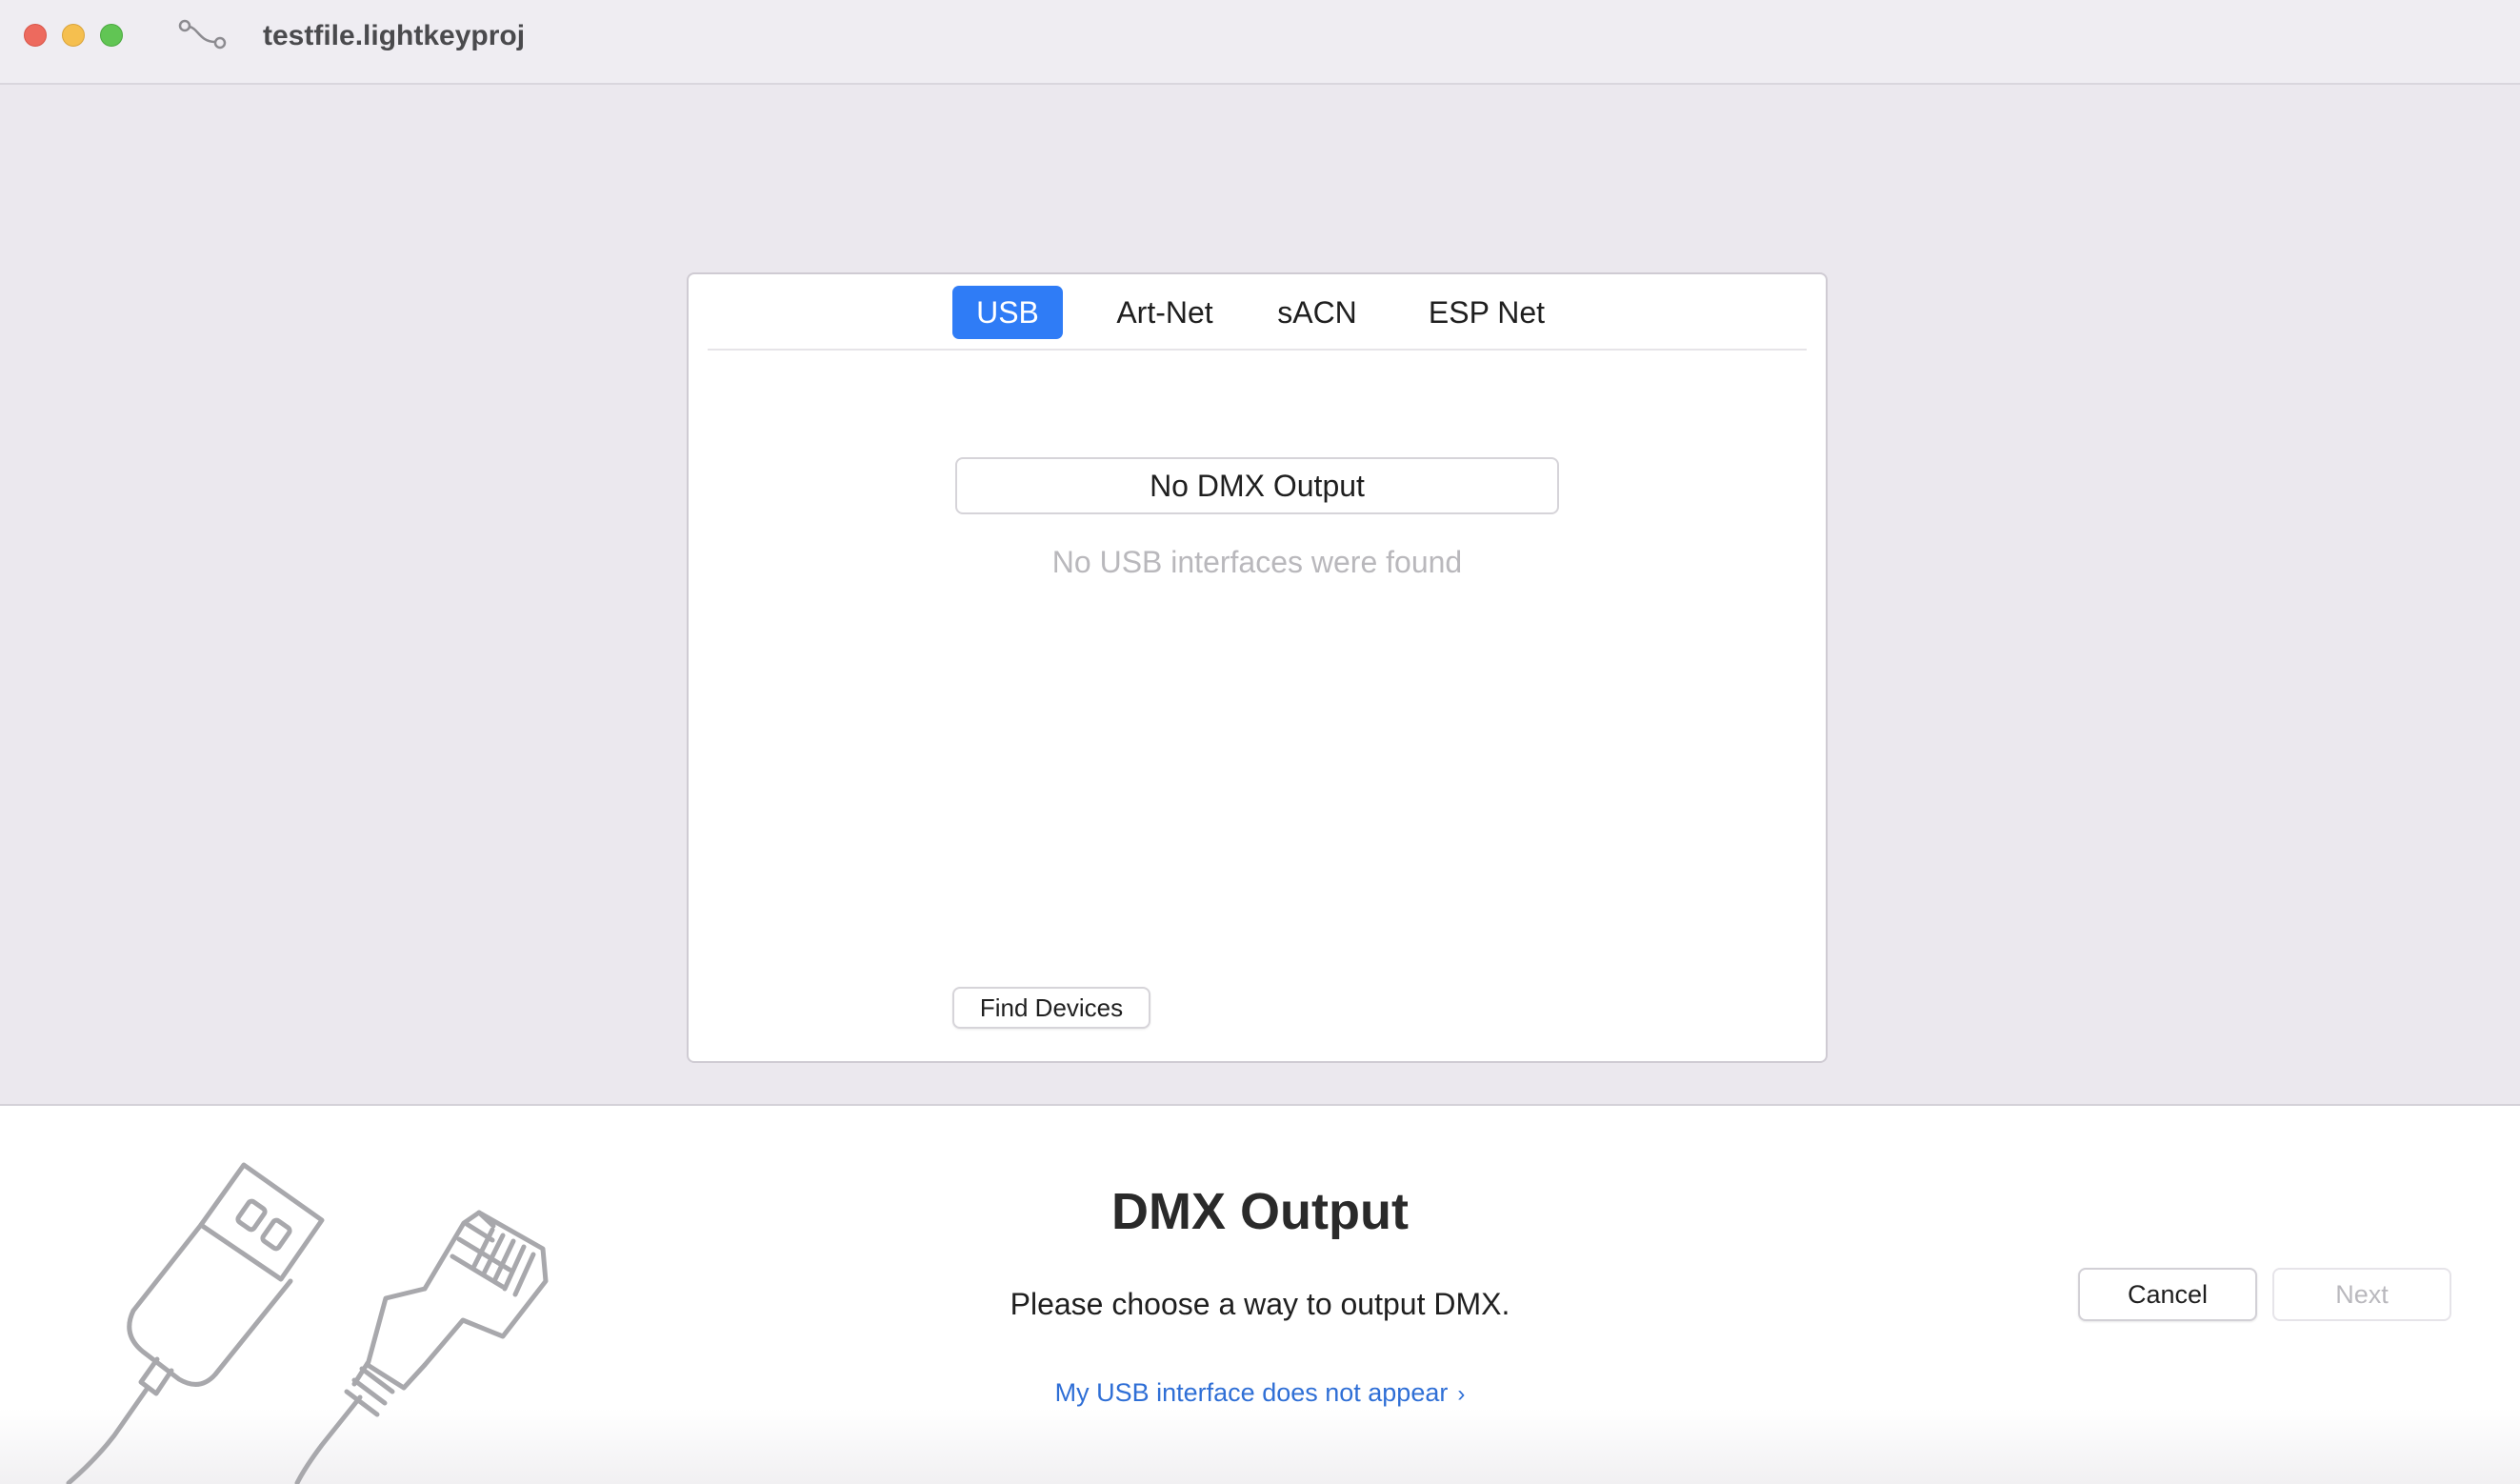  Describe the element at coordinates (111, 36) in the screenshot. I see `zoom-window-button` at that location.